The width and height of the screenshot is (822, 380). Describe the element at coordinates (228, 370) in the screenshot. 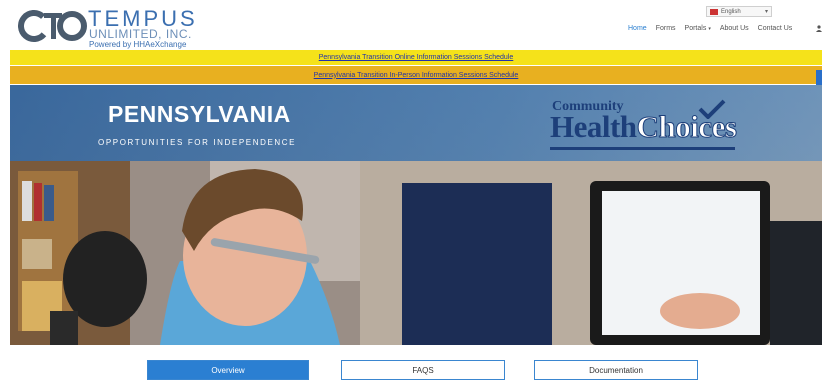

I see `tab-overview: Overview` at that location.